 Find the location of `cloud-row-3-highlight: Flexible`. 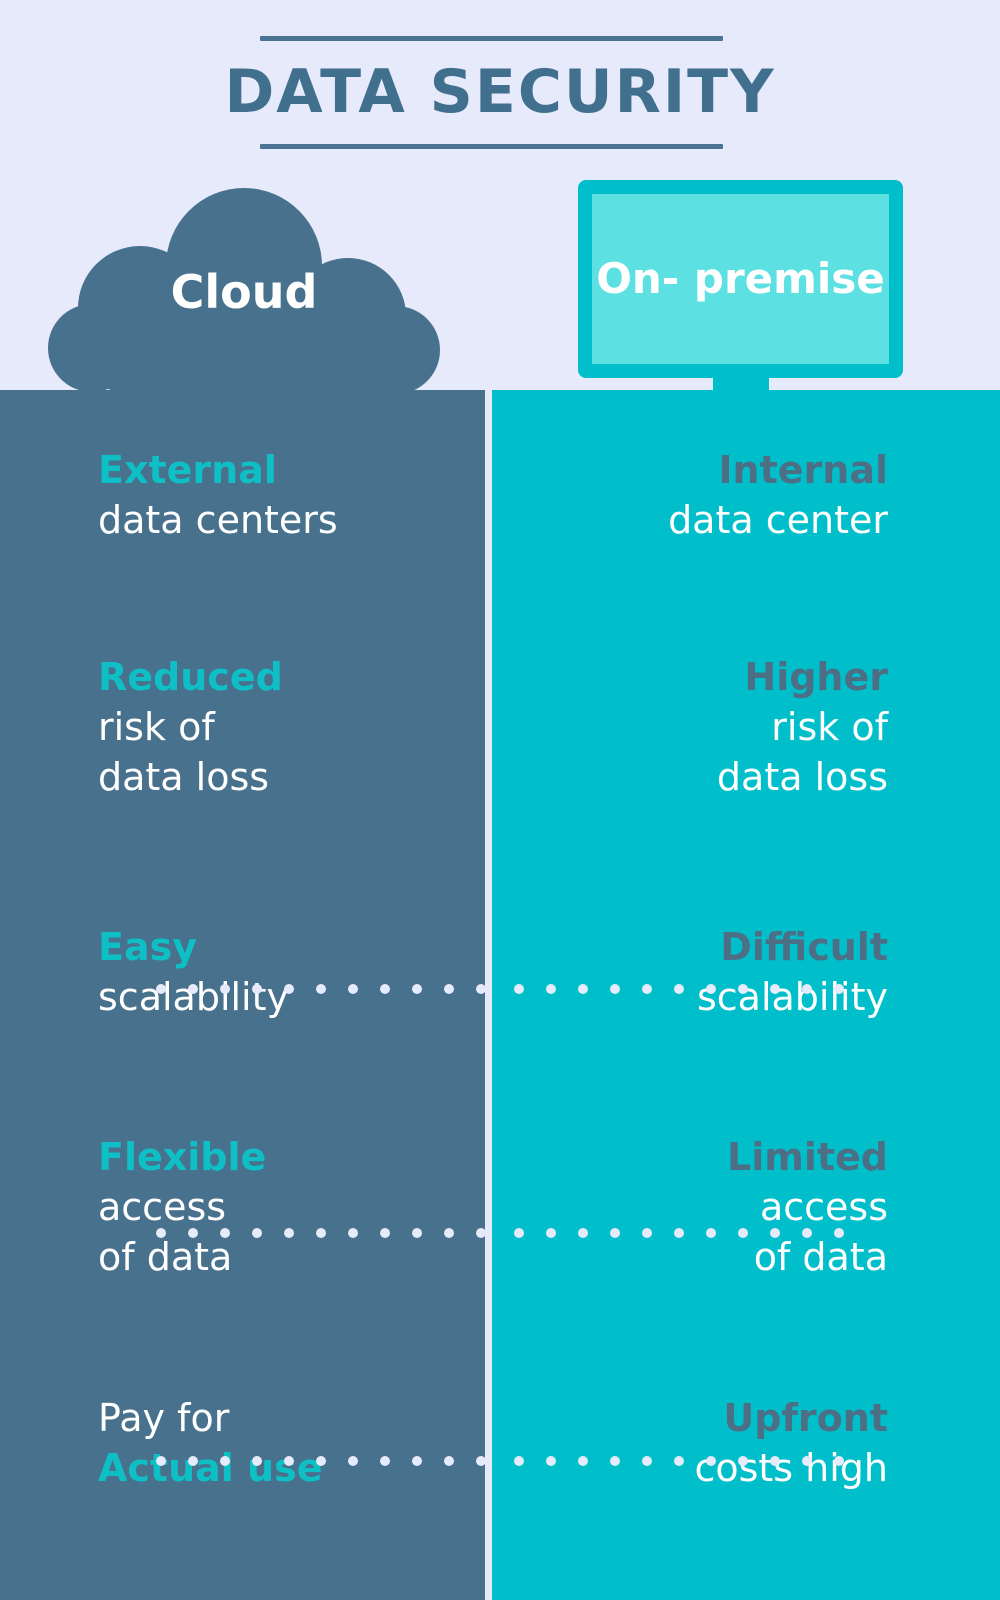

cloud-row-3-highlight: Flexible is located at coordinates (182, 1157).